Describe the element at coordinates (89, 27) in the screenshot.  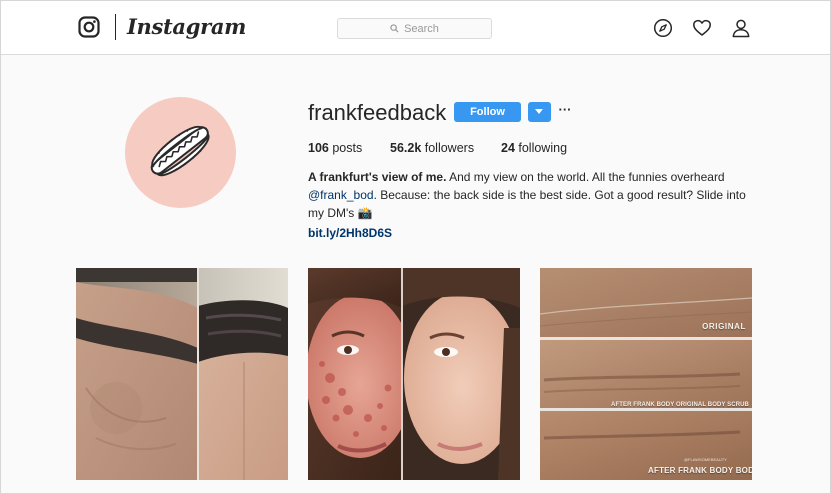
I see `instagram-glyph-icon` at that location.